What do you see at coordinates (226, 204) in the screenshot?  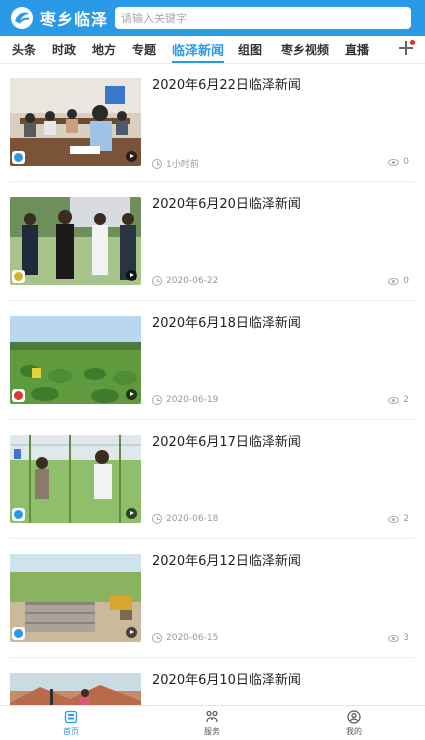 I see `news-title: 2020年6月20日临泽新闻` at bounding box center [226, 204].